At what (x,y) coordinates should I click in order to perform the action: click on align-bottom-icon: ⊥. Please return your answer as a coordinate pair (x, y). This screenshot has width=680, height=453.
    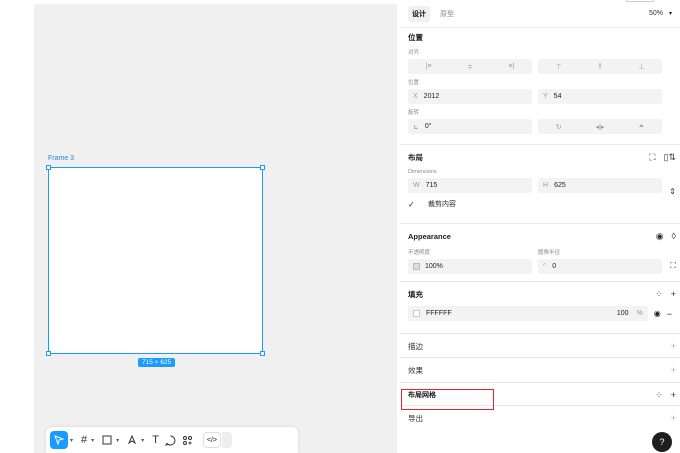
    Looking at the image, I should click on (641, 66).